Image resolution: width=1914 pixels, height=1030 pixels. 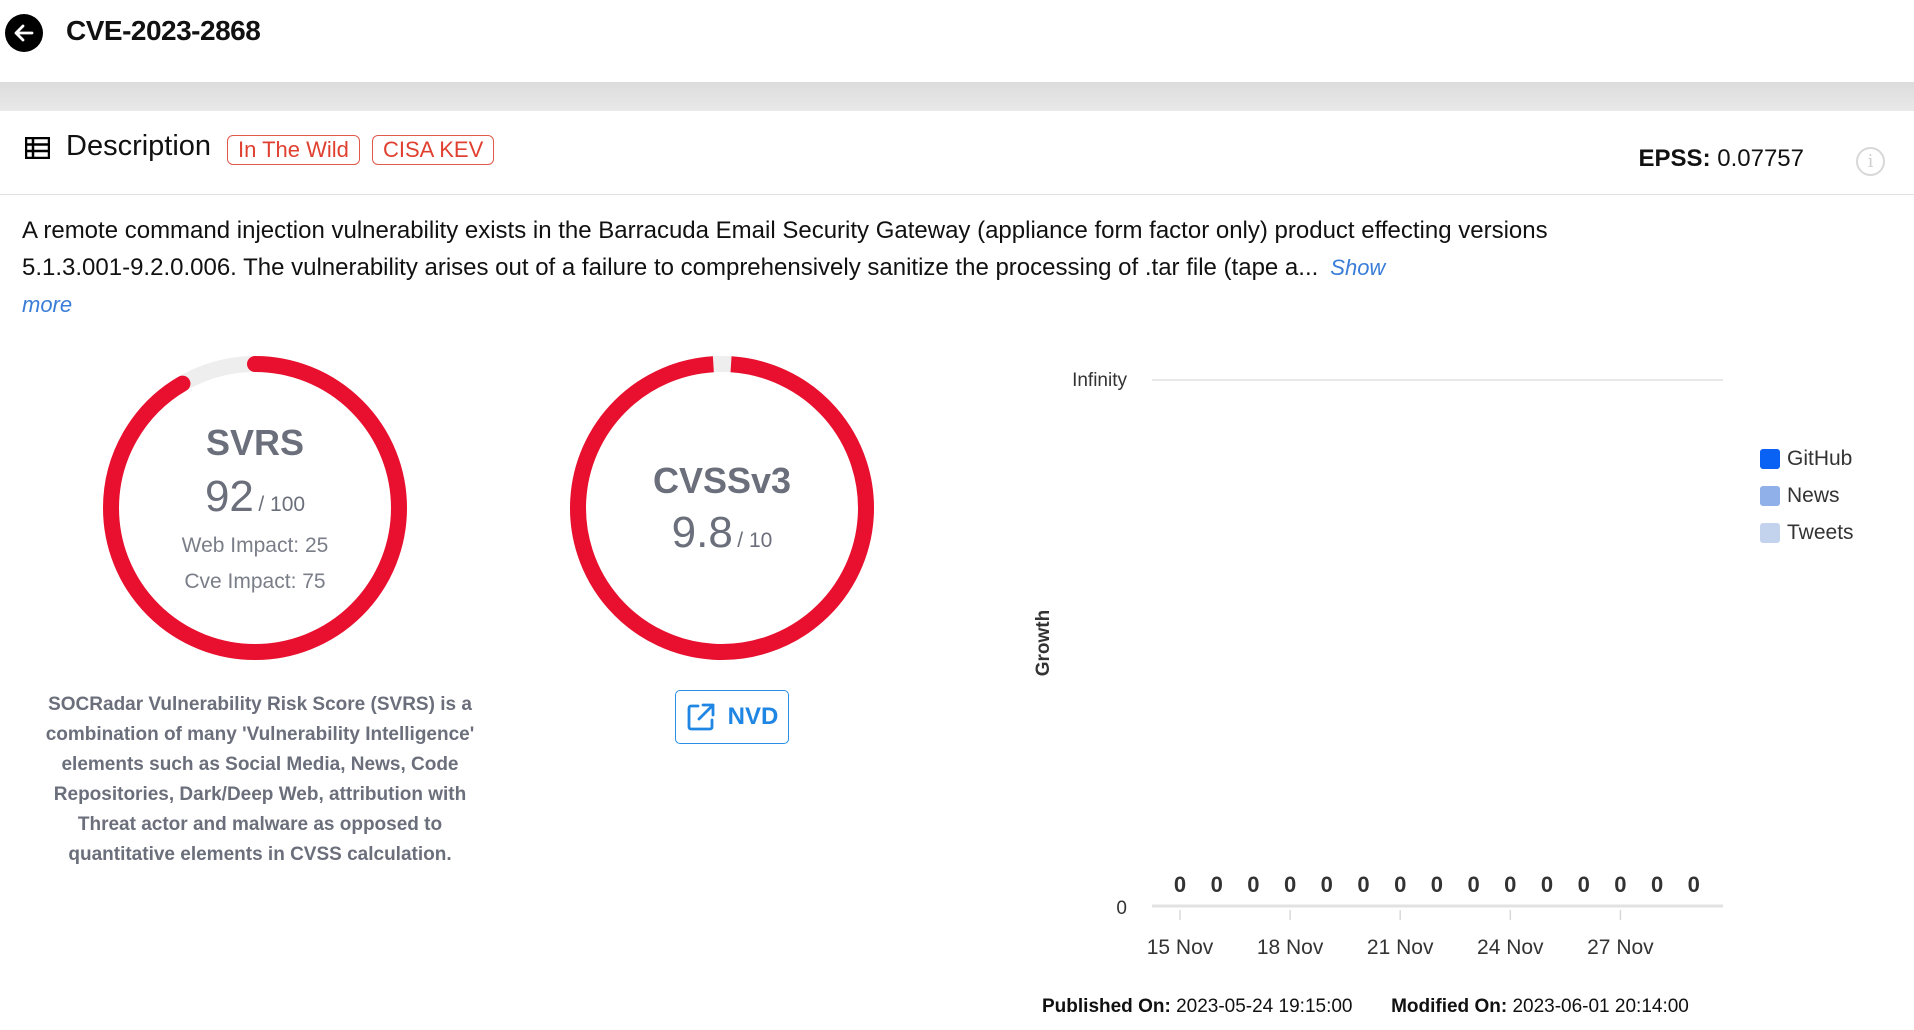 What do you see at coordinates (255, 581) in the screenshot?
I see `svrs-cve-impact: Cve Impact: 75` at bounding box center [255, 581].